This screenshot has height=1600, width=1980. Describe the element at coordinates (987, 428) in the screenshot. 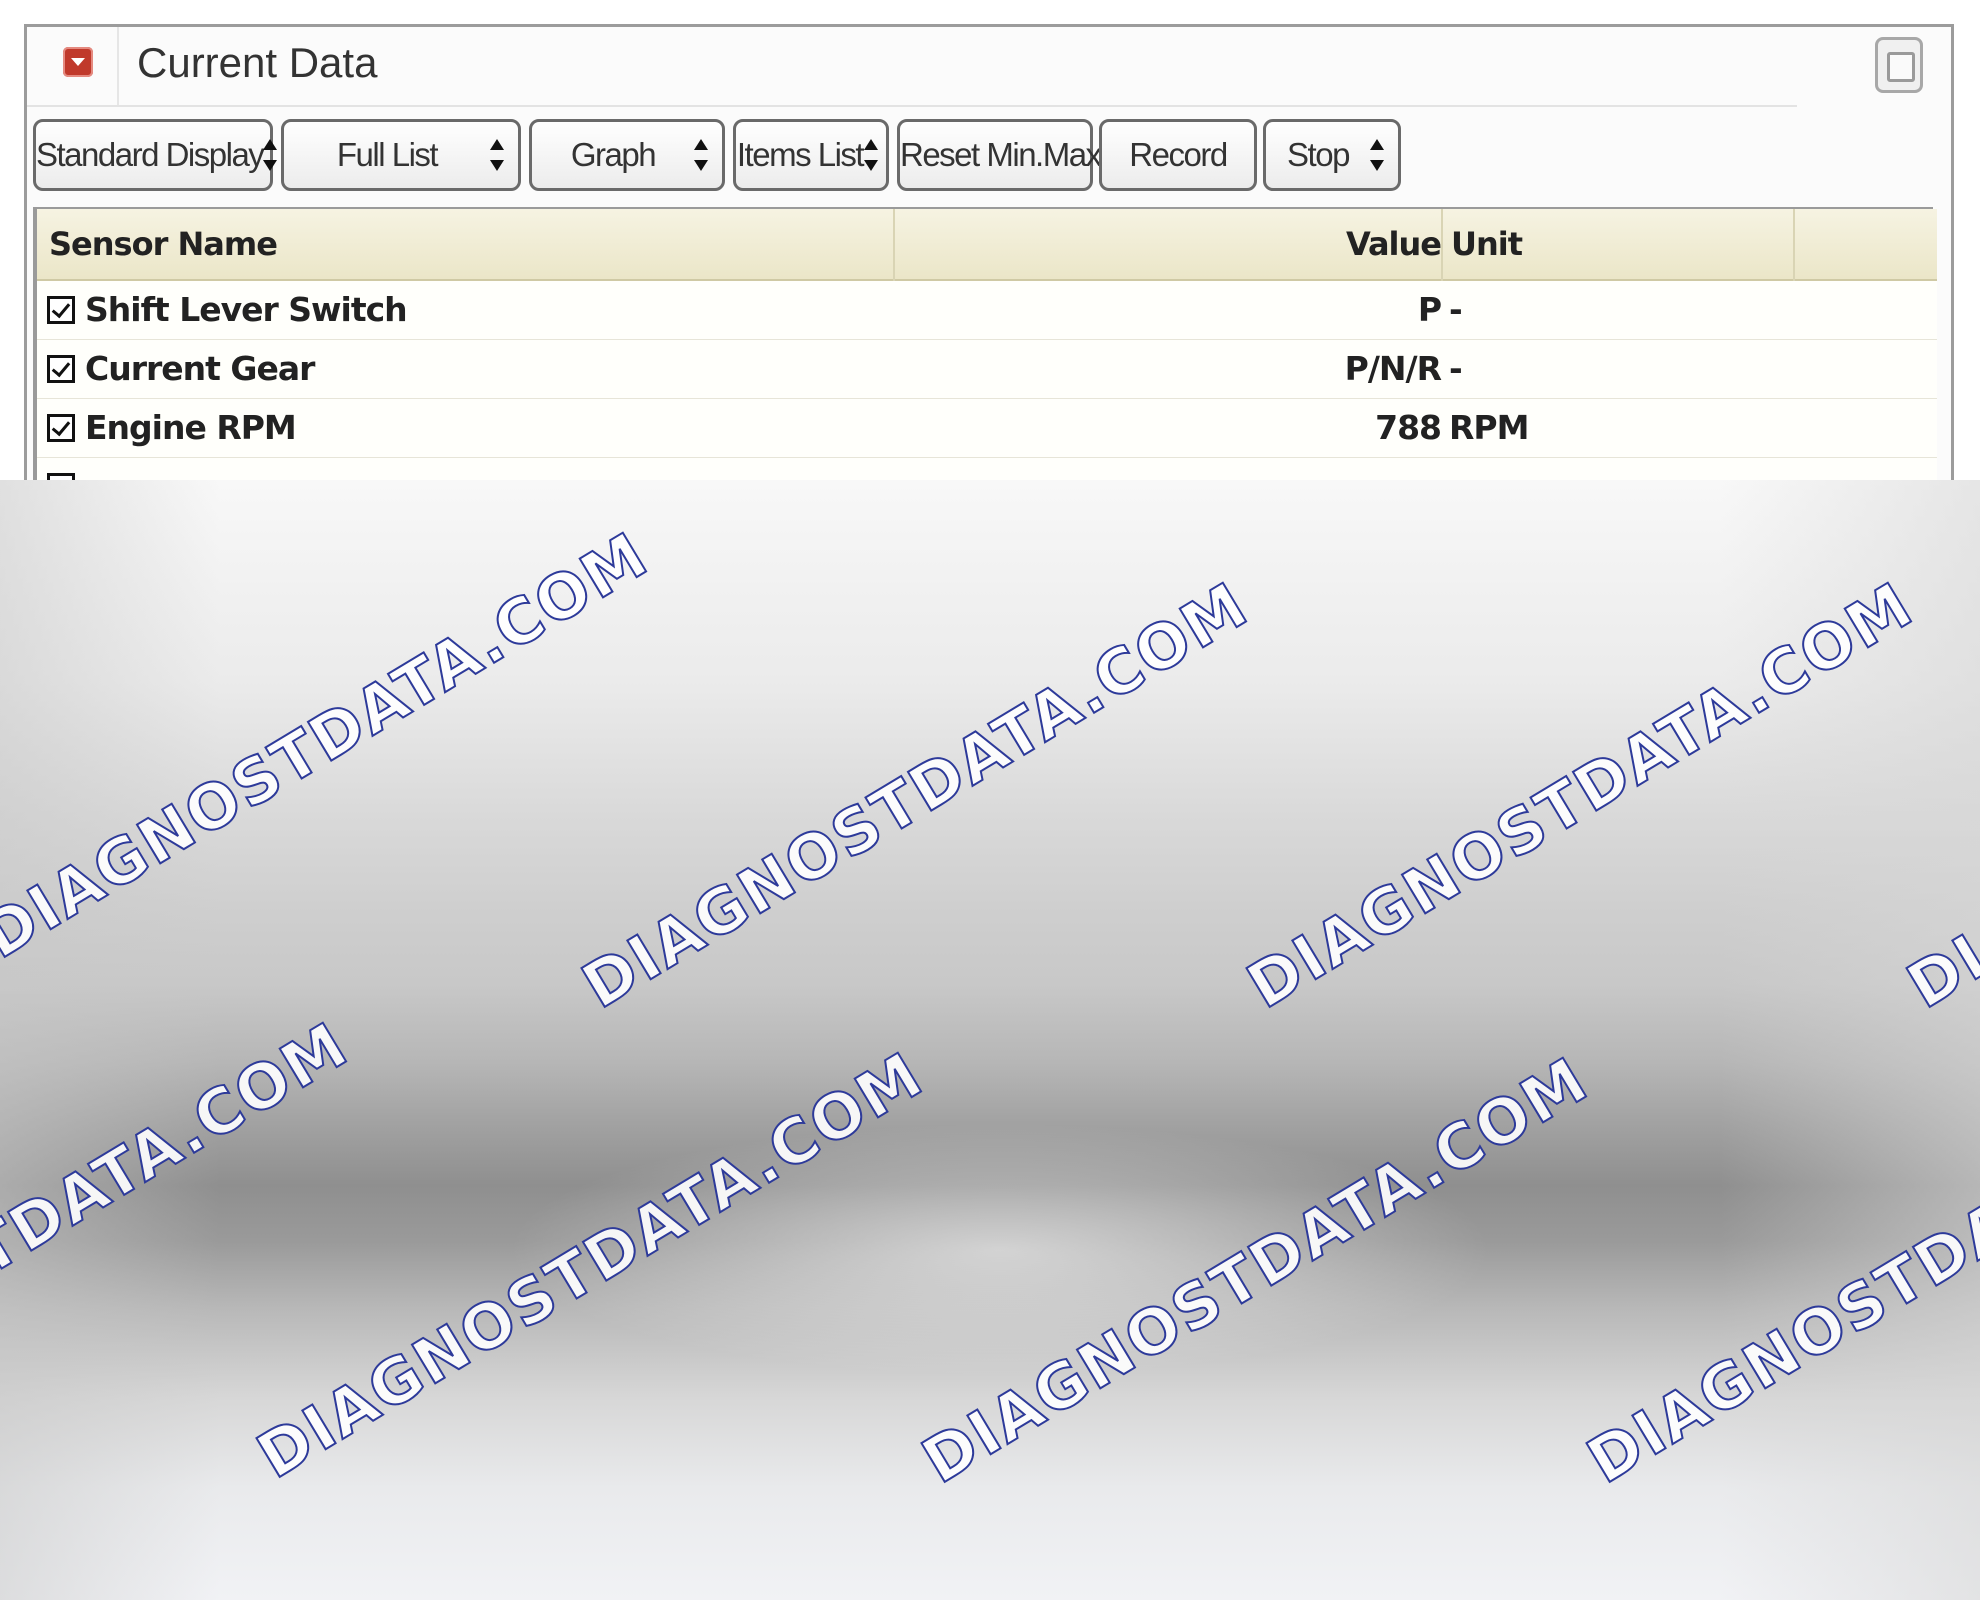

I see `table-row: Engine RPM 788 RPM` at that location.